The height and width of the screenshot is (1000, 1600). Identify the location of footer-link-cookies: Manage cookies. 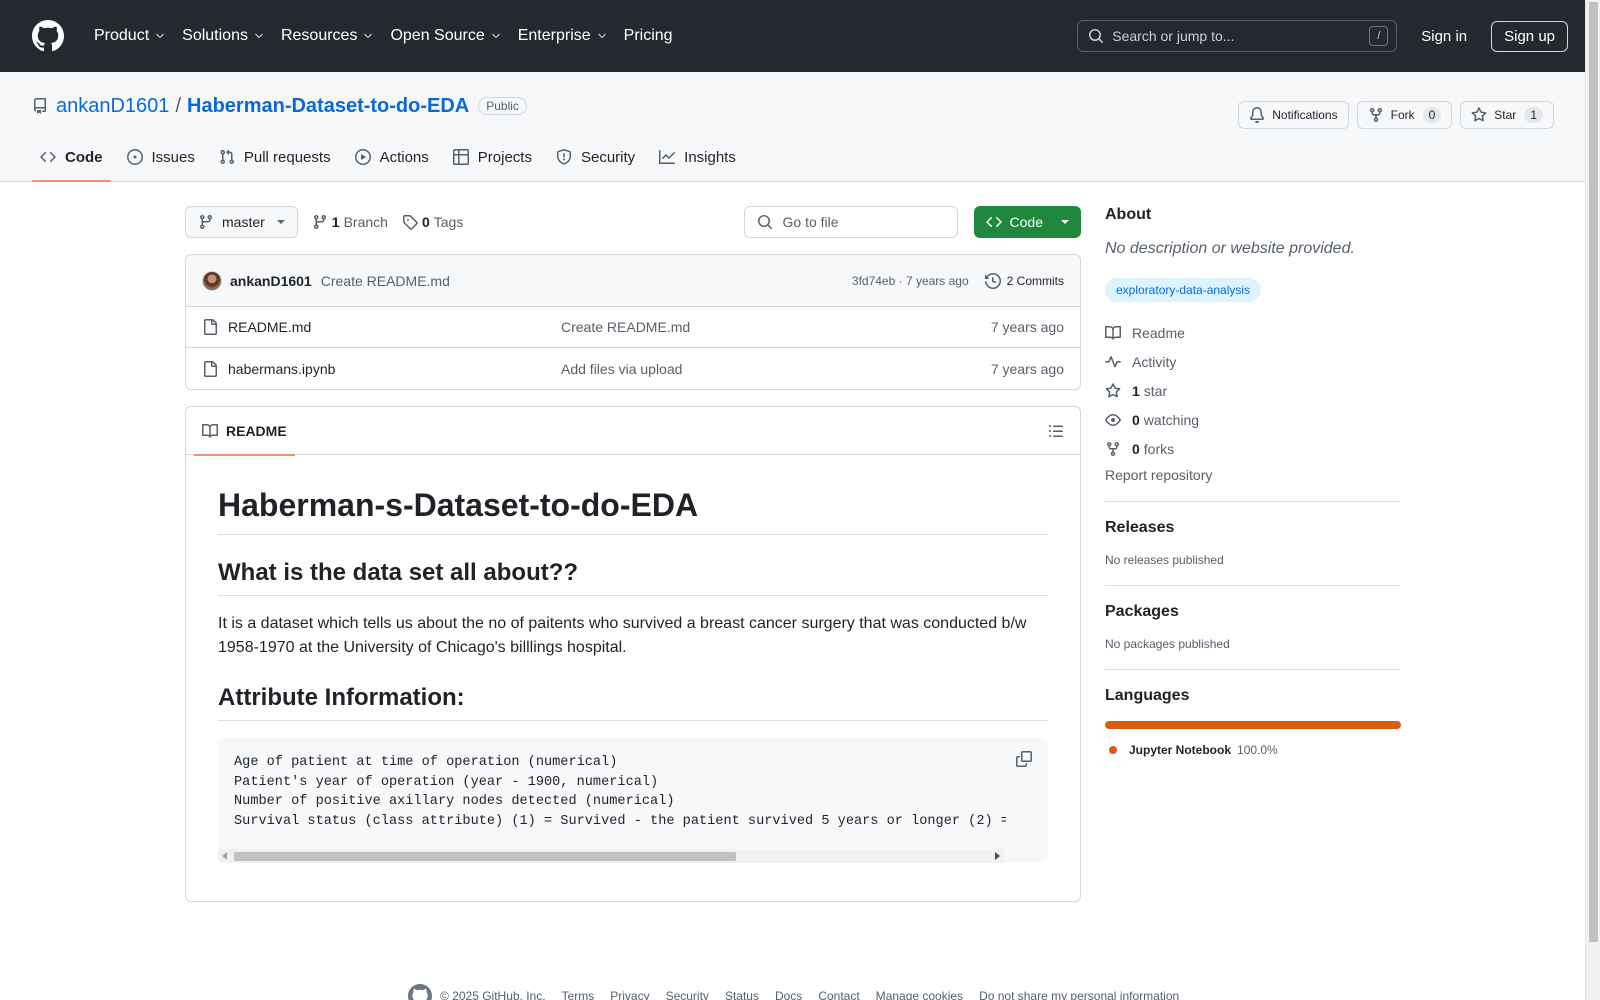
(919, 994).